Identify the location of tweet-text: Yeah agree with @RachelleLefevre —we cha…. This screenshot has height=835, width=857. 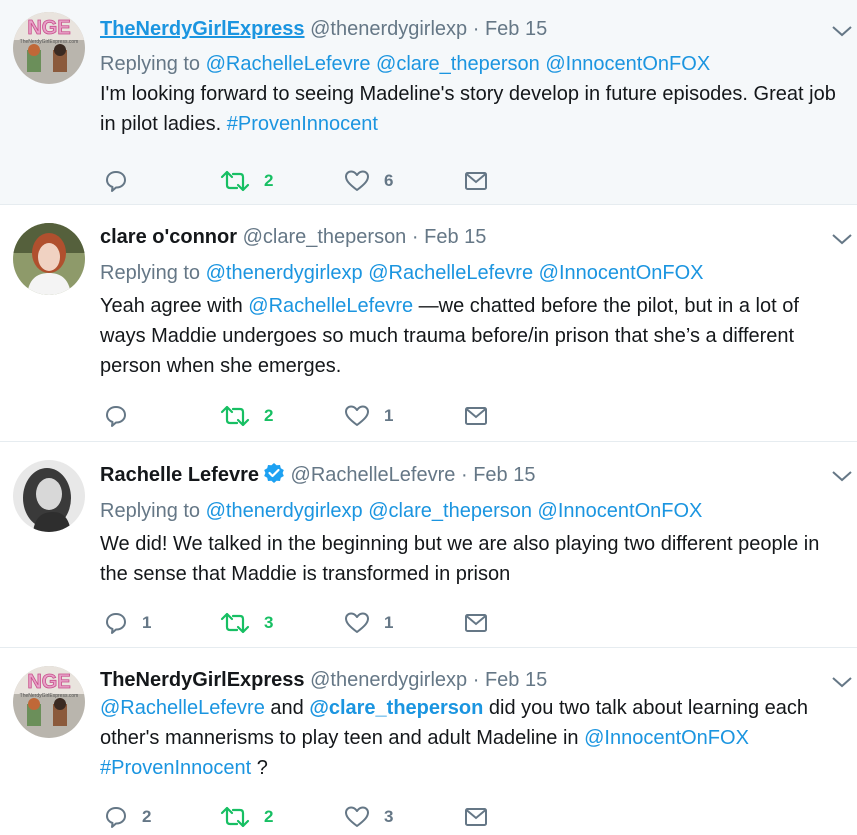
(468, 336).